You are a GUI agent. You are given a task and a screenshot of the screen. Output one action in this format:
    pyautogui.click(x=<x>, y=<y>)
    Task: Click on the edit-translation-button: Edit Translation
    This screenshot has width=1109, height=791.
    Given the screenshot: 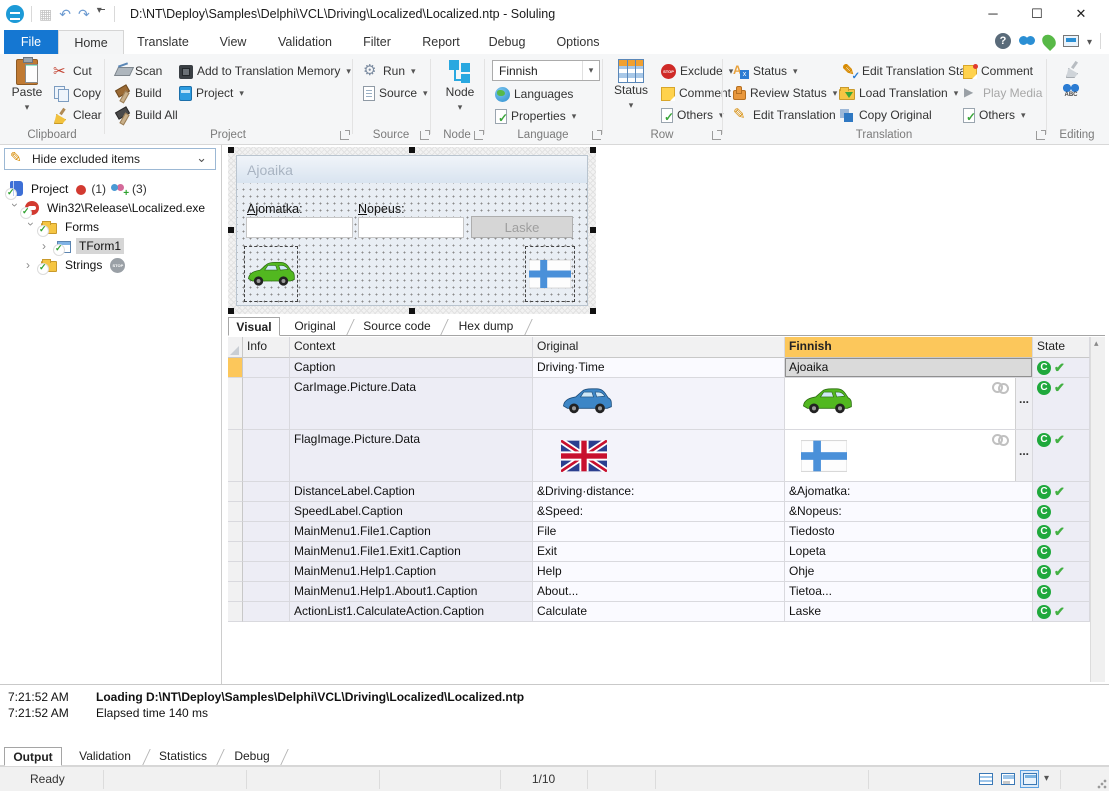 What is the action you would take?
    pyautogui.click(x=784, y=115)
    